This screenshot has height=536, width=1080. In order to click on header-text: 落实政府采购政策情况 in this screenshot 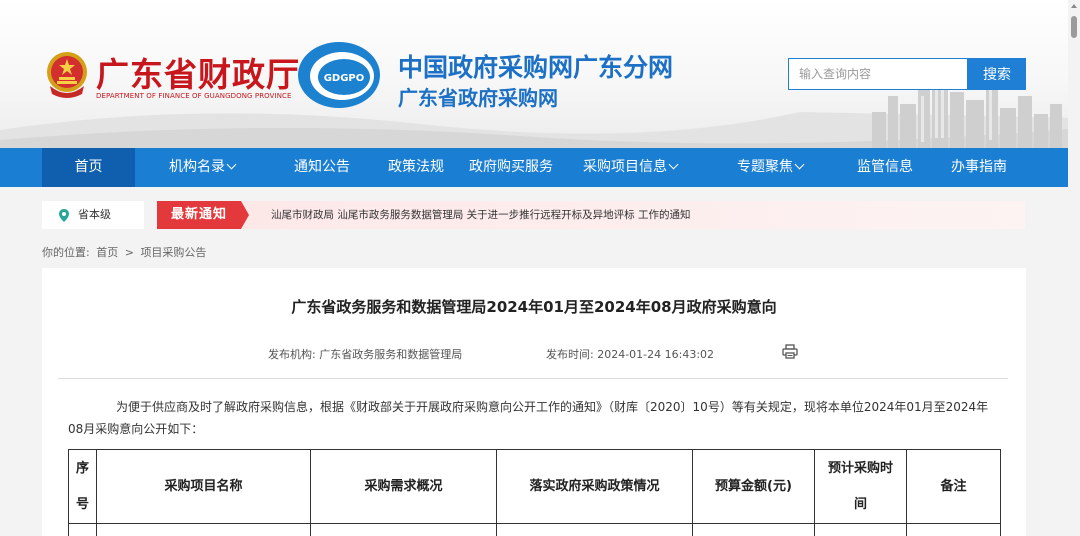, I will do `click(594, 486)`.